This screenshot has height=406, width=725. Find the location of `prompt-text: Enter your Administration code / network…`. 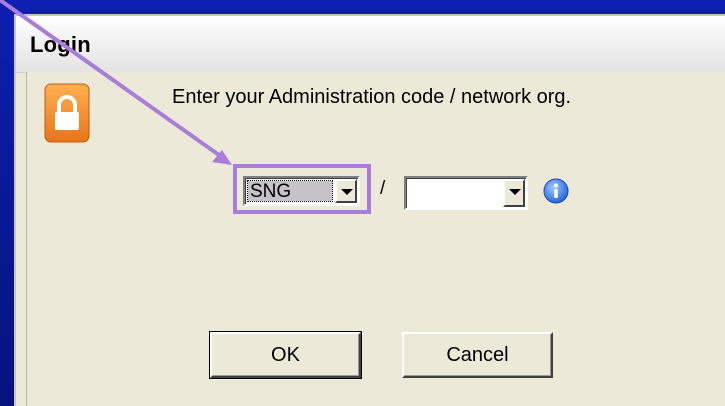

prompt-text: Enter your Administration code / network… is located at coordinates (372, 97).